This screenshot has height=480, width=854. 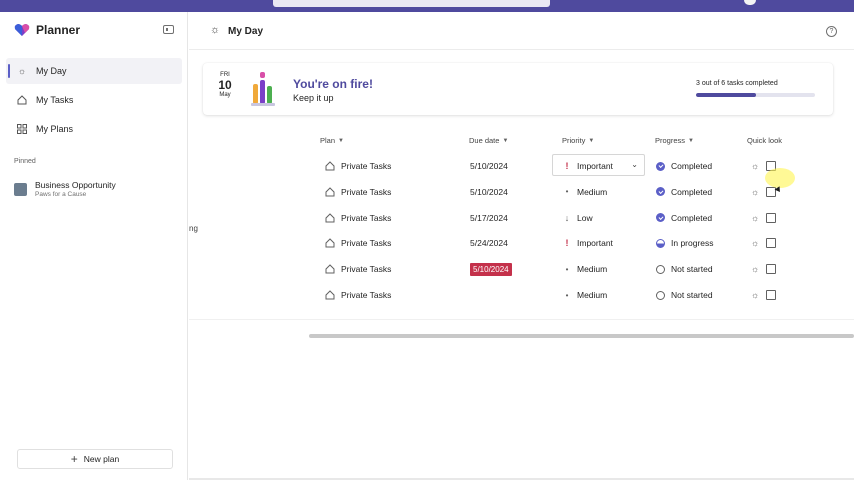 I want to click on cursor-highlight, so click(x=780, y=178).